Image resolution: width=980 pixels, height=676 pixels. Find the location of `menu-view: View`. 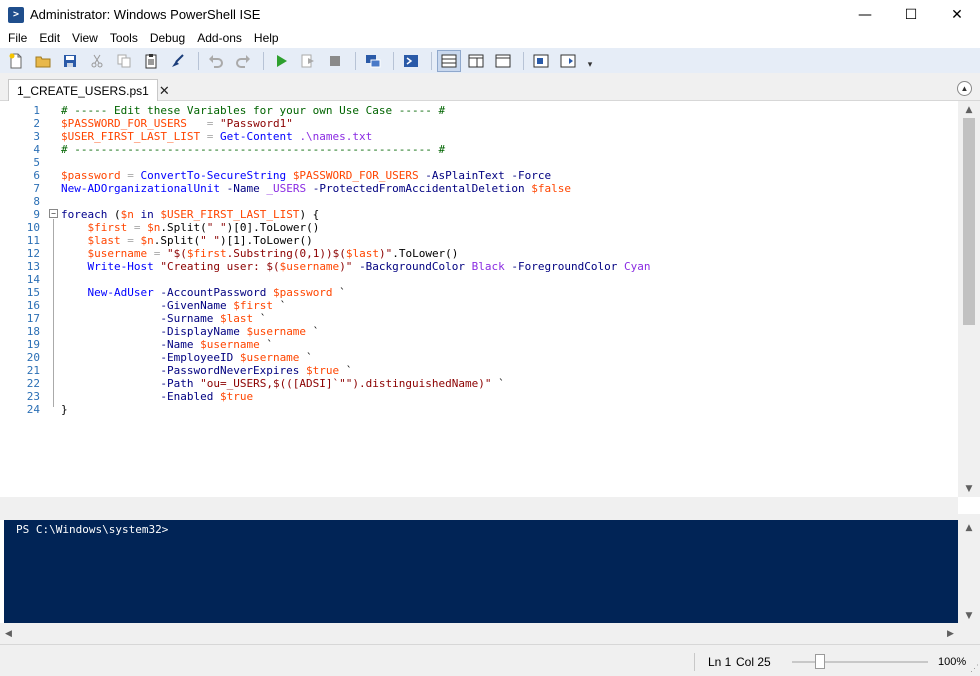

menu-view: View is located at coordinates (85, 38).